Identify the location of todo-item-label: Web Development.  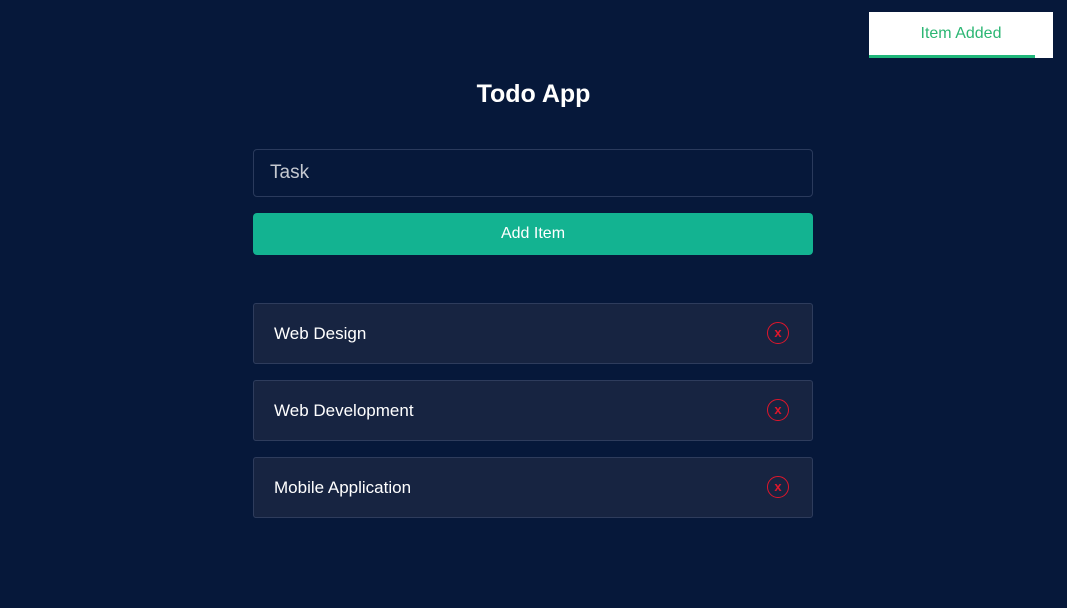
(344, 410).